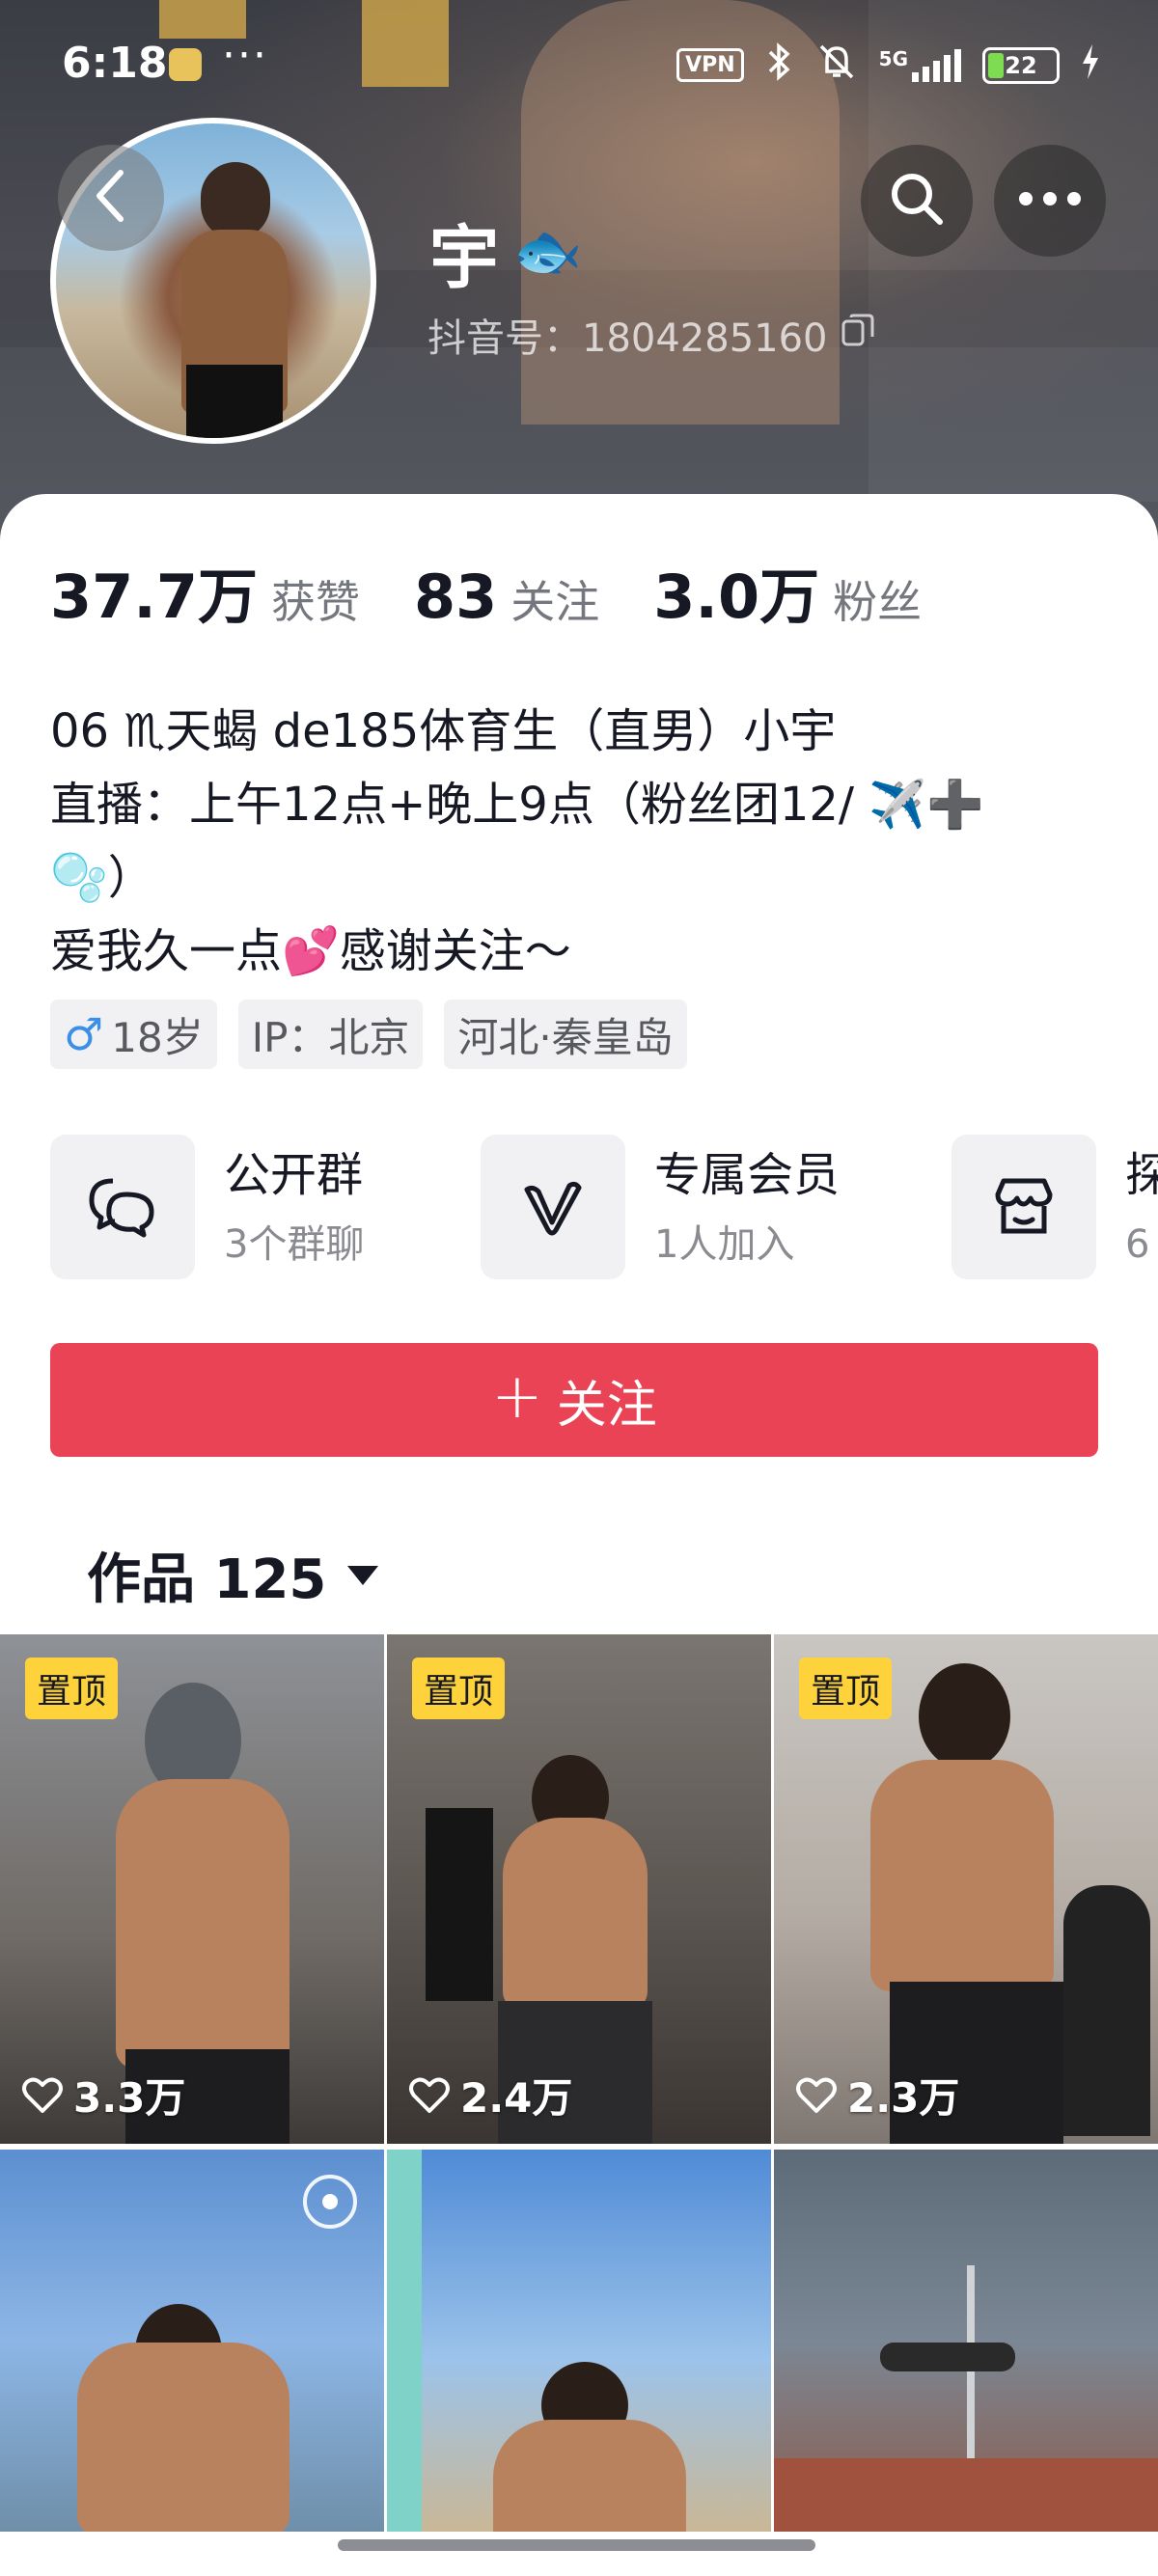 This screenshot has width=1158, height=2576. I want to click on tag-ip-text: IP：北京, so click(330, 1037).